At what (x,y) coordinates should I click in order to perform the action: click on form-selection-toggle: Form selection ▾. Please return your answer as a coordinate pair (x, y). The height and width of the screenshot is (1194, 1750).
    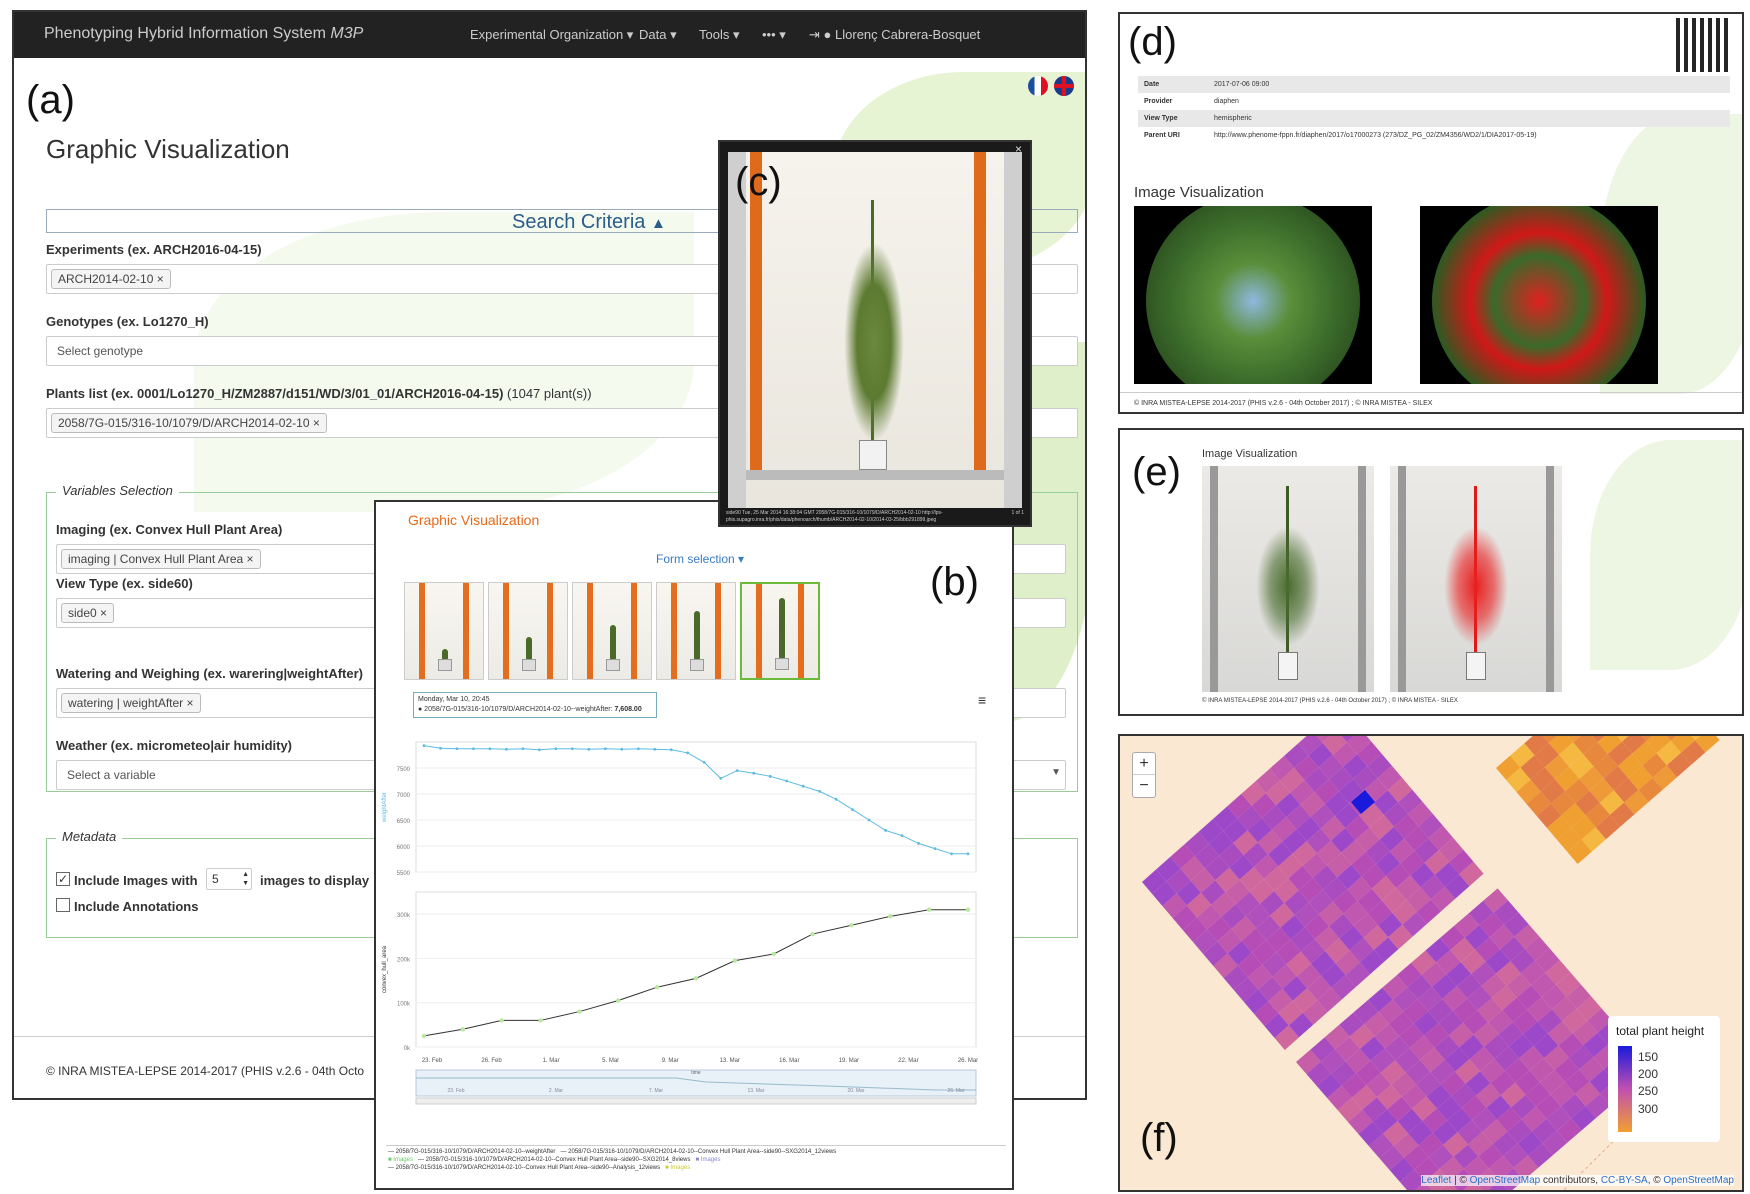
    Looking at the image, I should click on (700, 559).